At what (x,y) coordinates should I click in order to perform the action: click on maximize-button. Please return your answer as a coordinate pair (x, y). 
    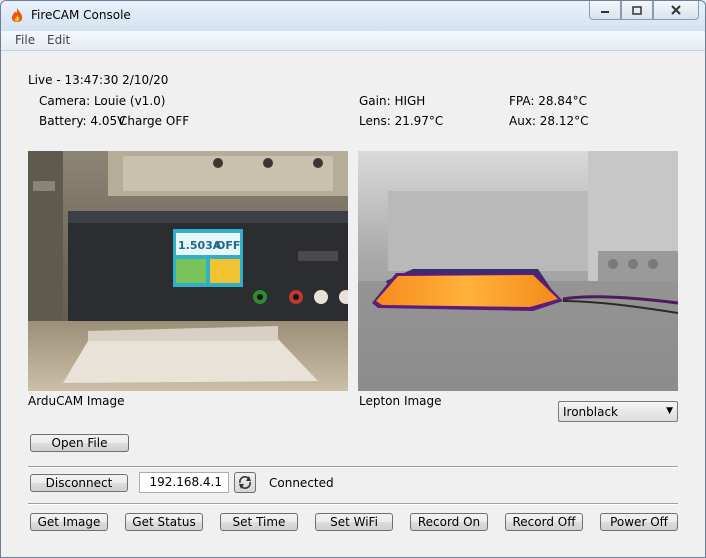
    Looking at the image, I should click on (637, 10).